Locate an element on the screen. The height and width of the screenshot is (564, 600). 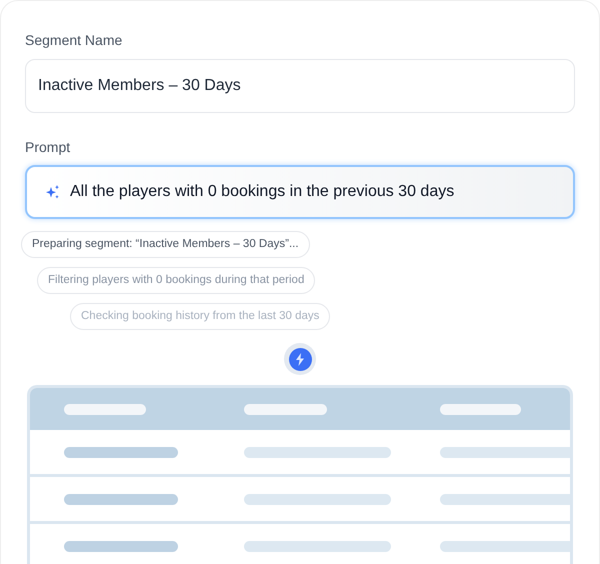
progress-step: Checking booking history from the last 30 days is located at coordinates (200, 316).